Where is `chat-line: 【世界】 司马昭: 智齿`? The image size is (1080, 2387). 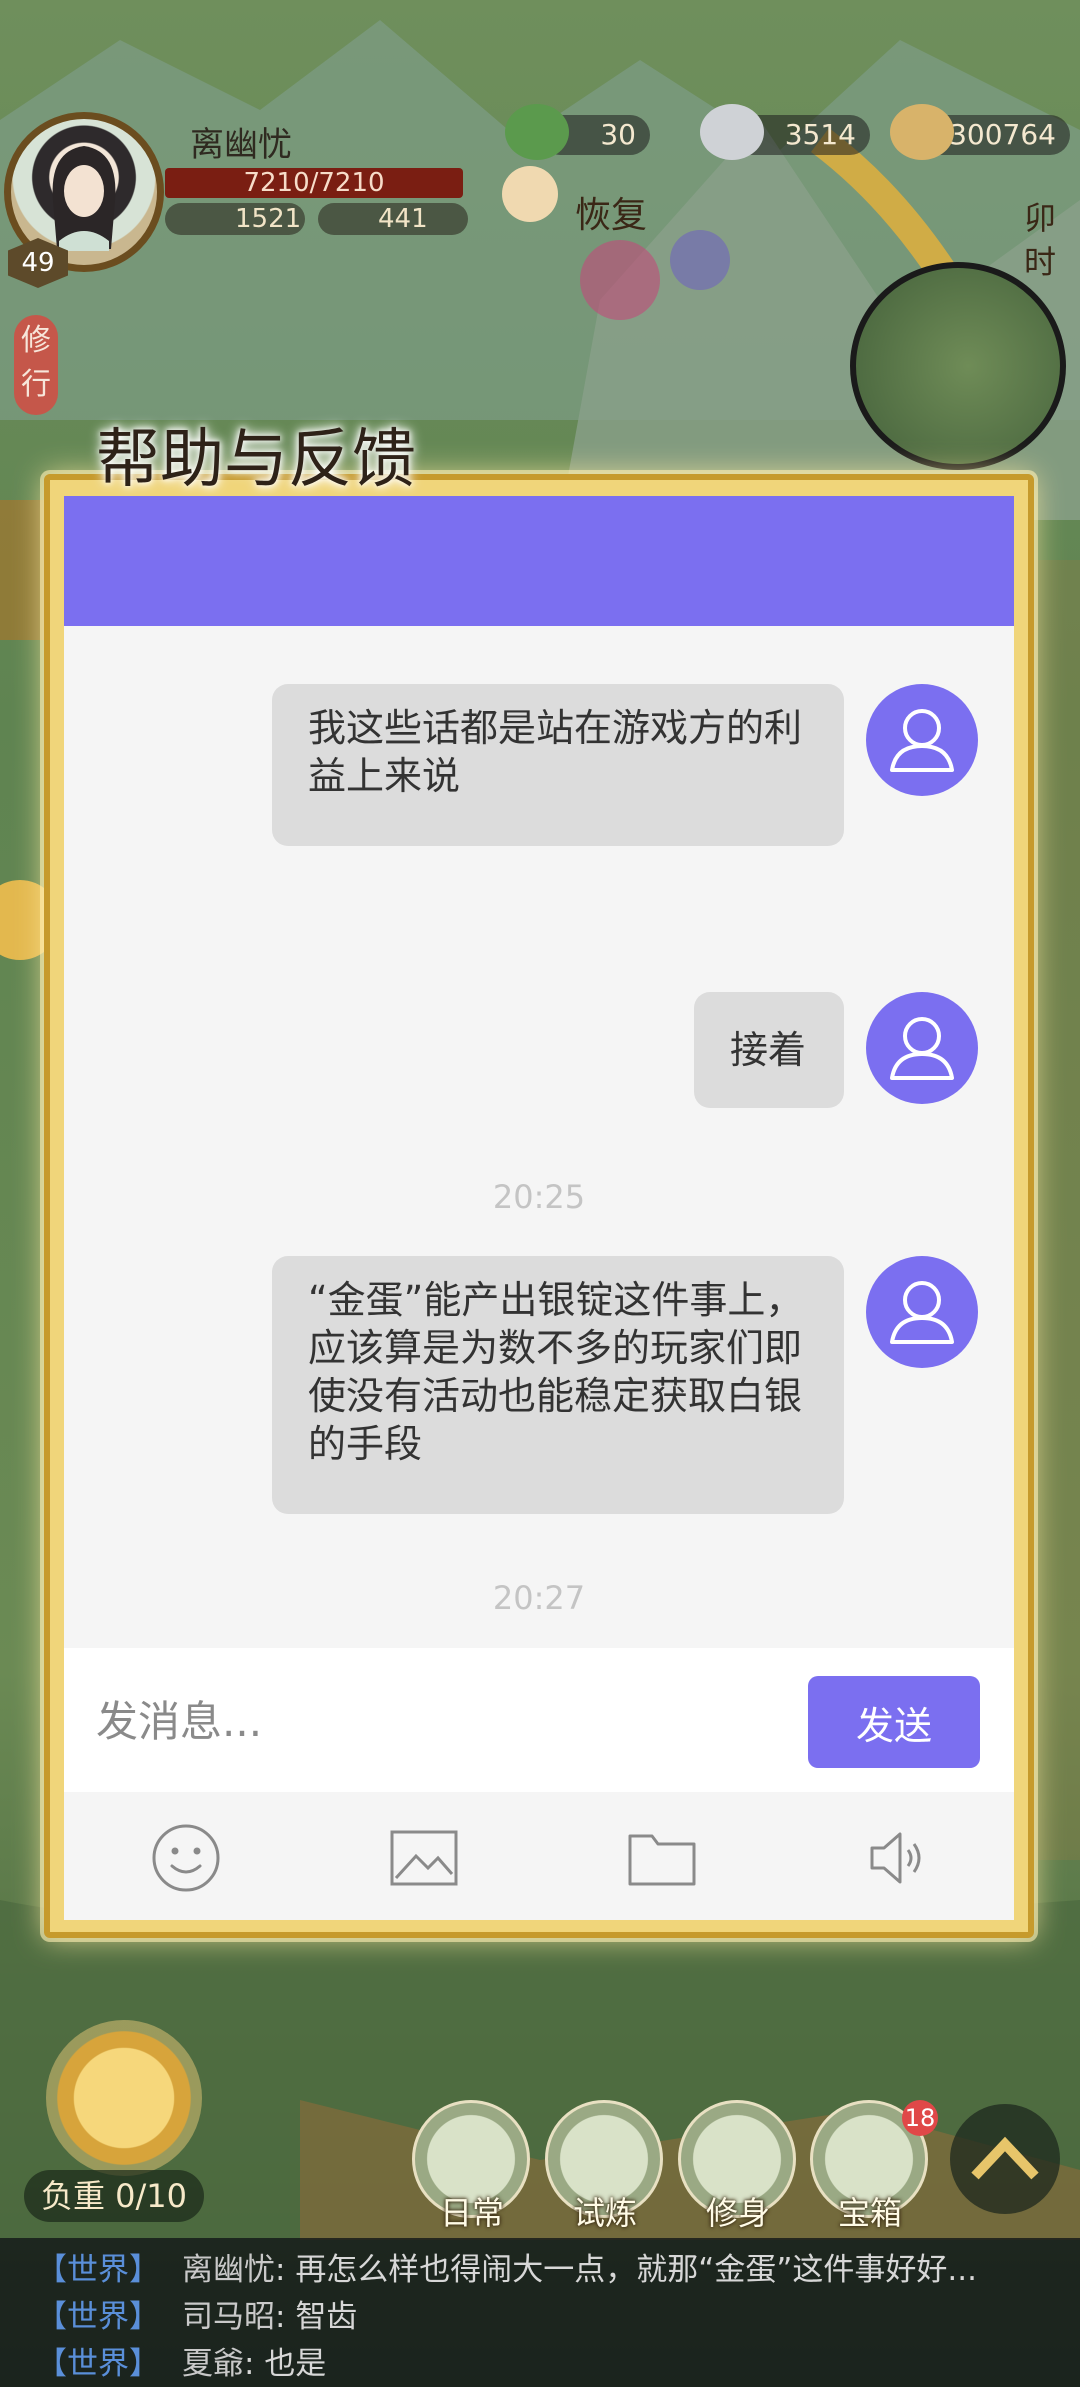 chat-line: 【世界】 司马昭: 智齿 is located at coordinates (196, 2314).